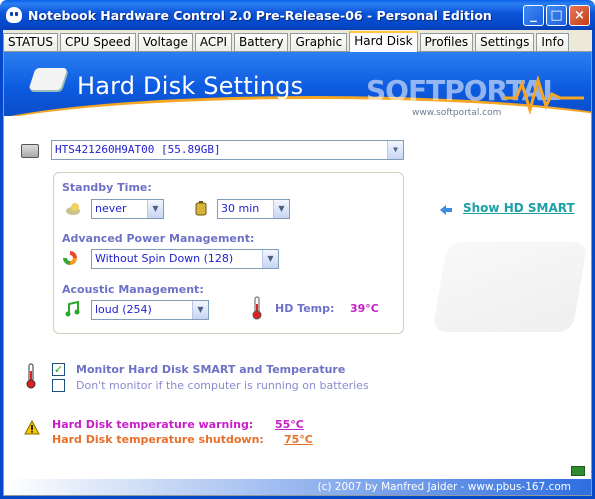 The image size is (595, 499). I want to click on arrow-link-icon, so click(446, 210).